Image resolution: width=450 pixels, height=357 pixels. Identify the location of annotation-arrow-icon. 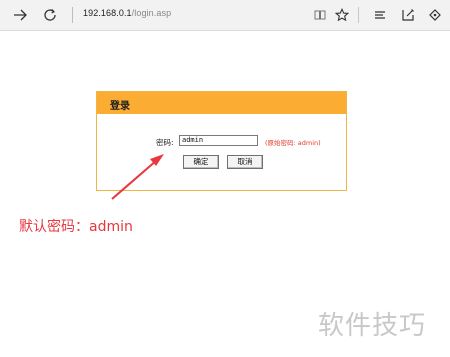
(137, 177).